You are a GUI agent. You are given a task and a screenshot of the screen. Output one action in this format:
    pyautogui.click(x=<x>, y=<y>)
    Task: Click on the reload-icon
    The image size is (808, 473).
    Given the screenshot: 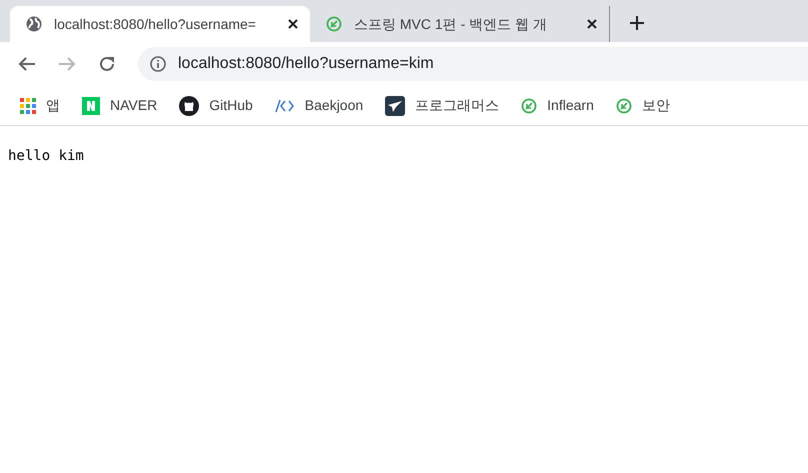 What is the action you would take?
    pyautogui.click(x=107, y=64)
    